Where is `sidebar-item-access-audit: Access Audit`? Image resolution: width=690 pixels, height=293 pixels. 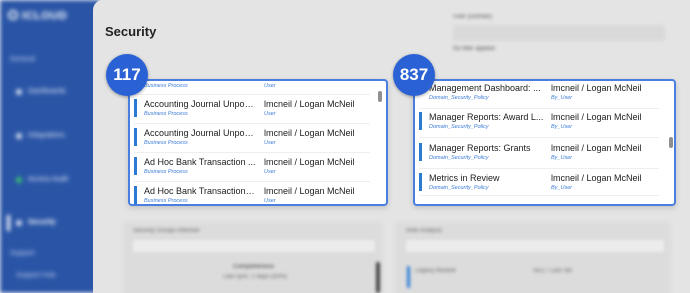
sidebar-item-access-audit: Access Audit is located at coordinates (56, 179).